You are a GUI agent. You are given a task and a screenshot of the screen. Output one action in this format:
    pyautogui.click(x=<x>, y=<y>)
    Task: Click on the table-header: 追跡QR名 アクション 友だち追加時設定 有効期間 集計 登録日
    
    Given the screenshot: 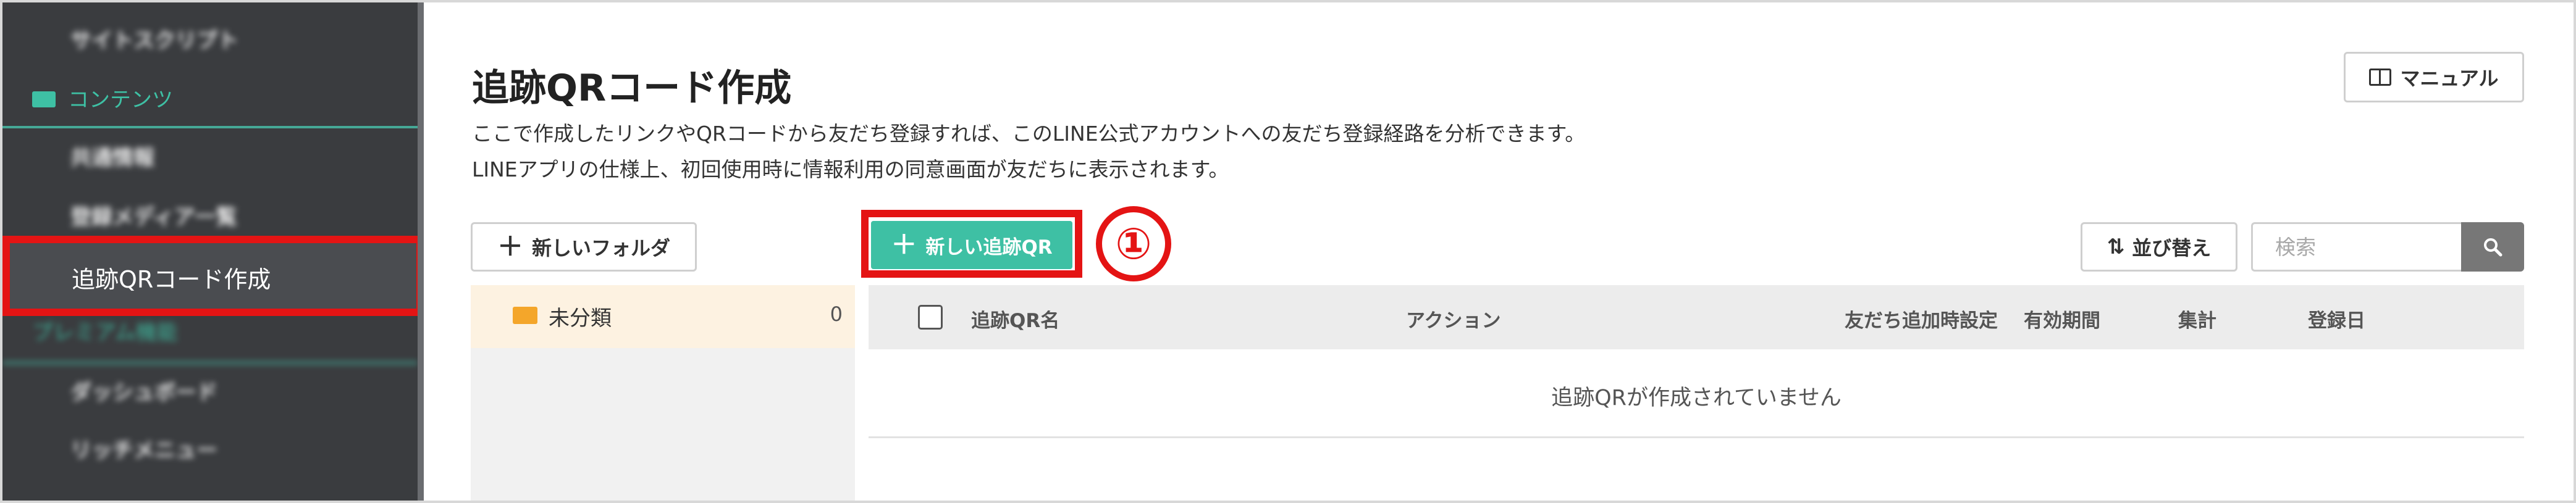 What is the action you would take?
    pyautogui.click(x=1696, y=317)
    